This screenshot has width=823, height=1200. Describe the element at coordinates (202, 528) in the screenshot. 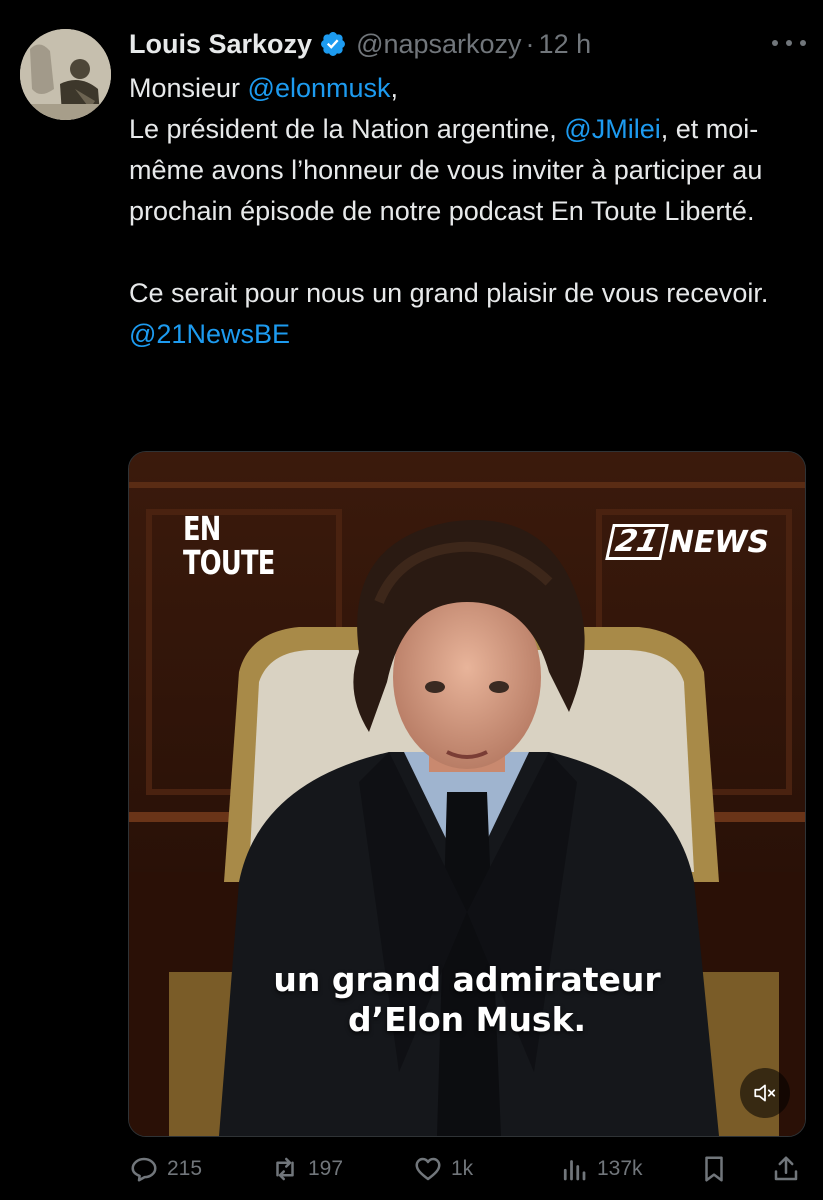

I see `show-logo-line1: EN` at that location.